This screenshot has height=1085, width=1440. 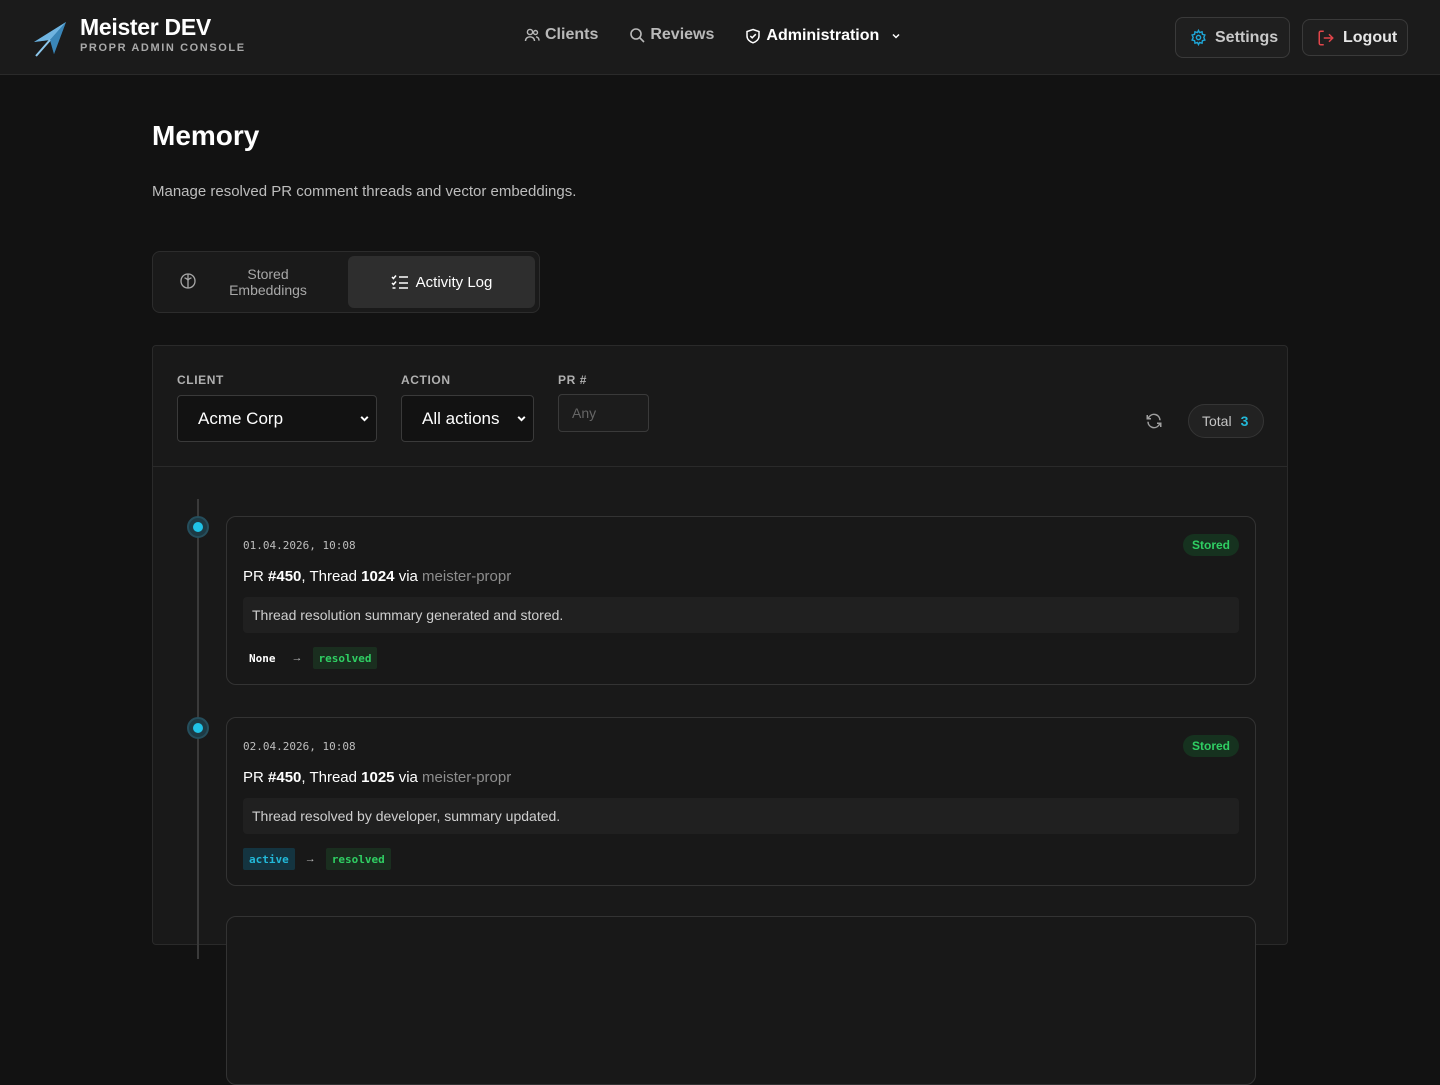 I want to click on entry-title: PR #450, Thread 1025 via meister-propr, so click(x=377, y=777).